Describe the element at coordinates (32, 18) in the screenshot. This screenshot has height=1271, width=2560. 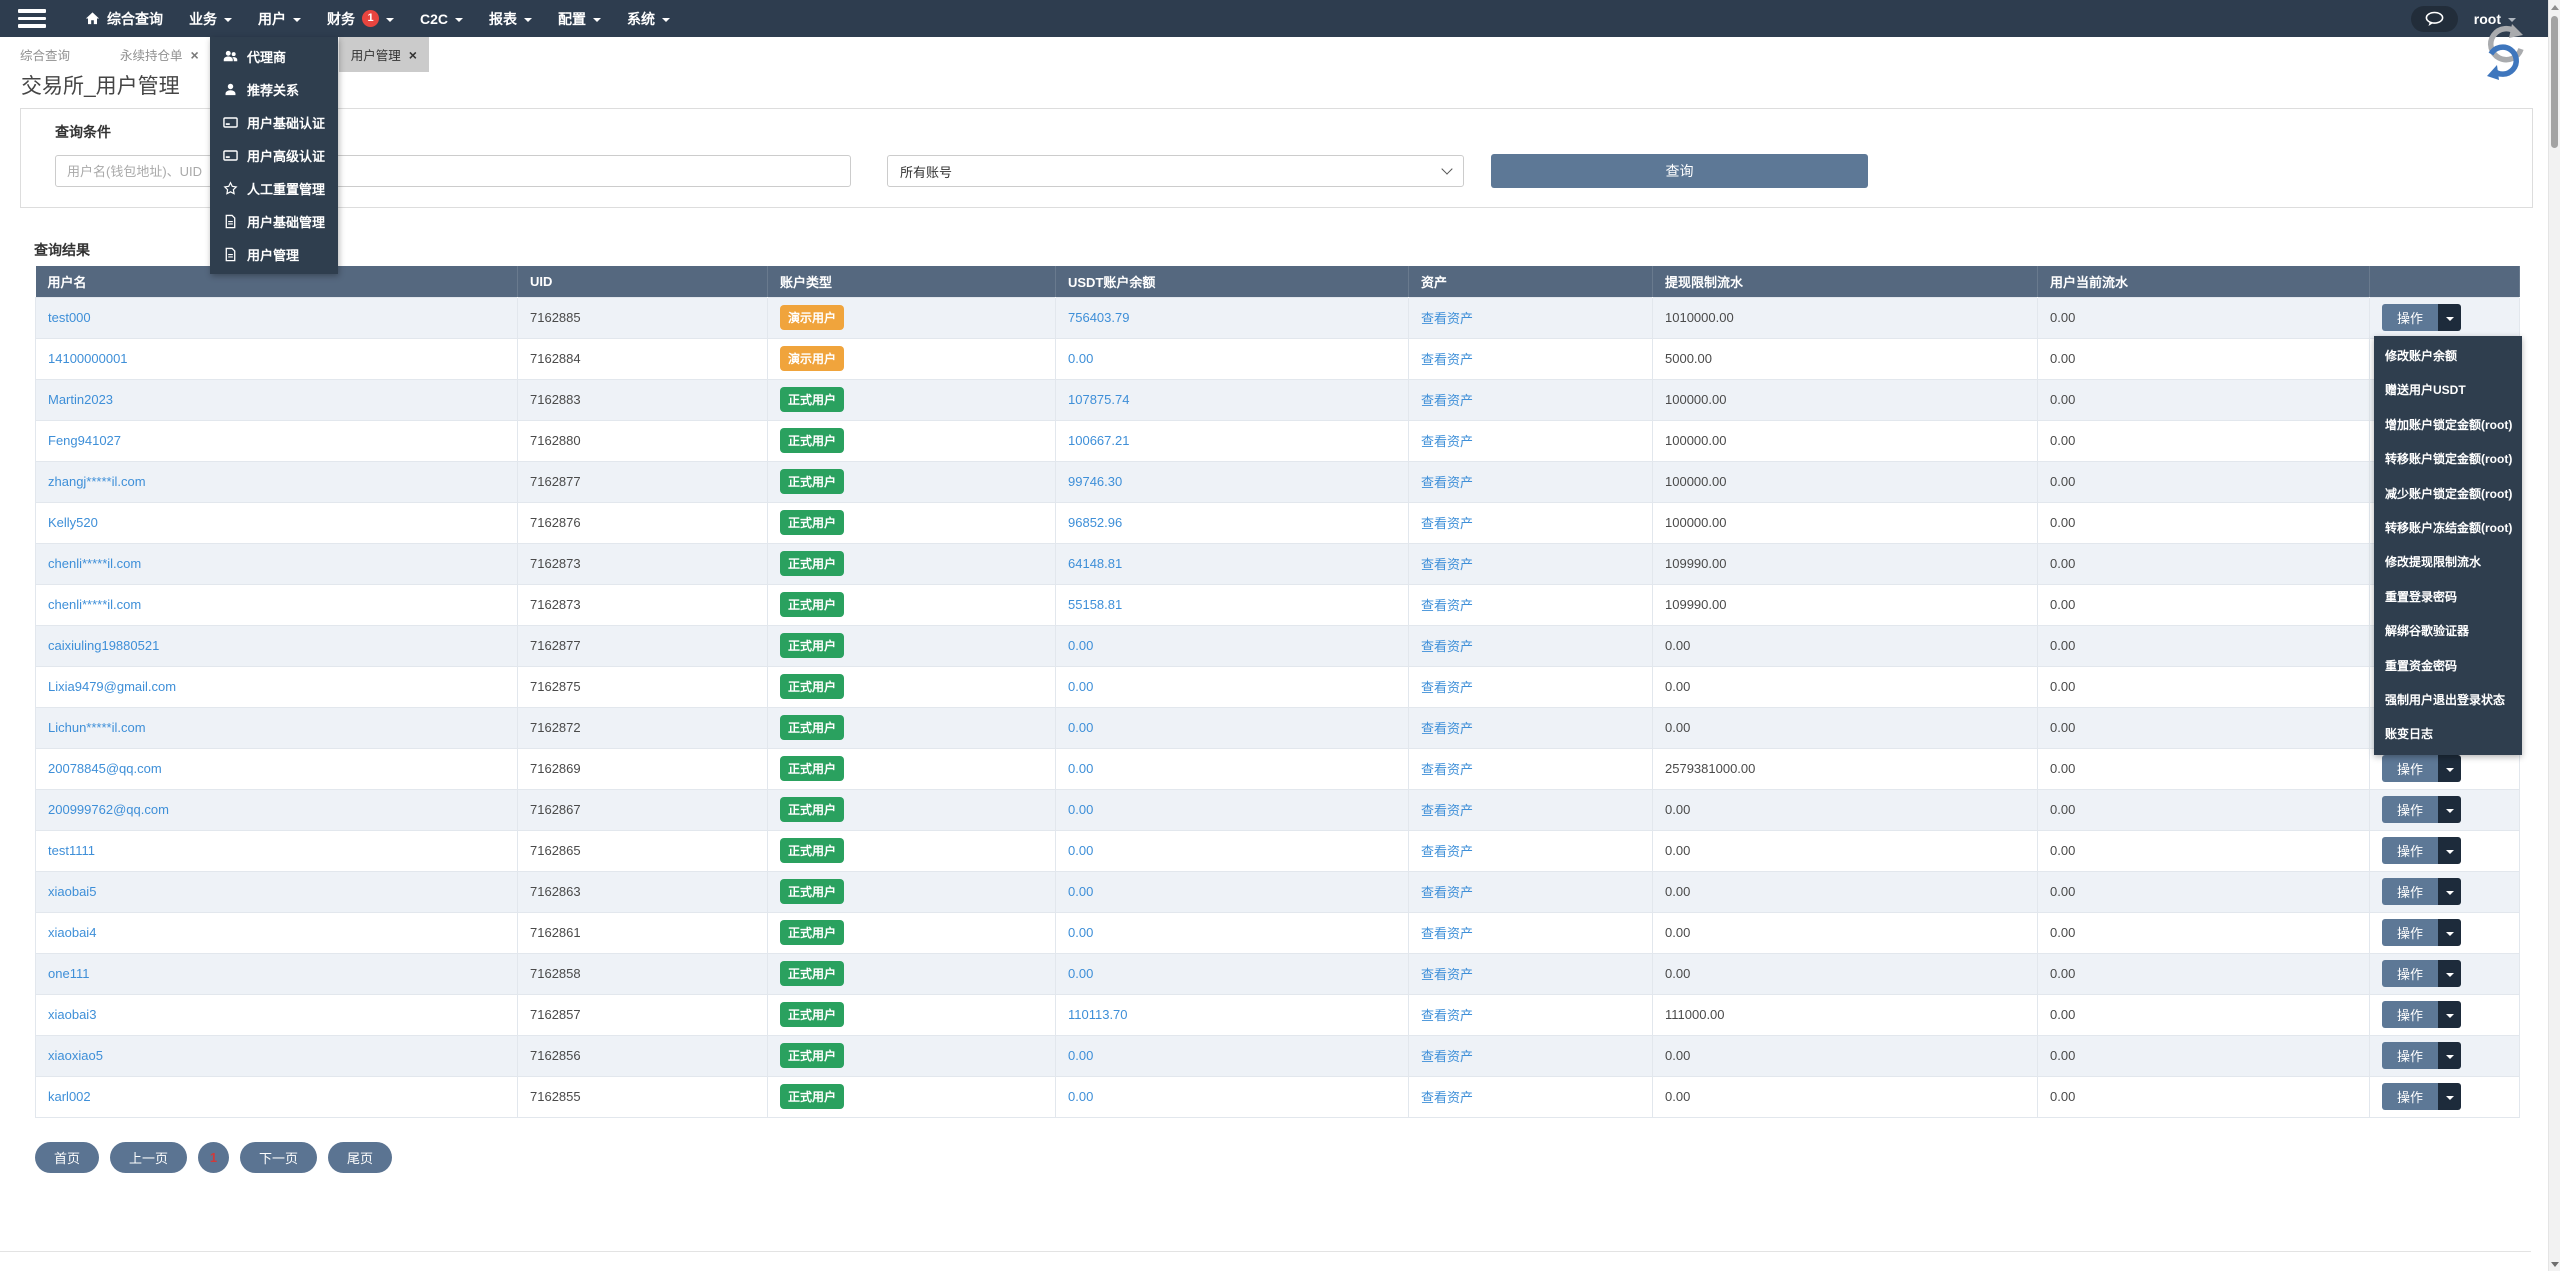
I see `hamburger-menu-icon` at that location.